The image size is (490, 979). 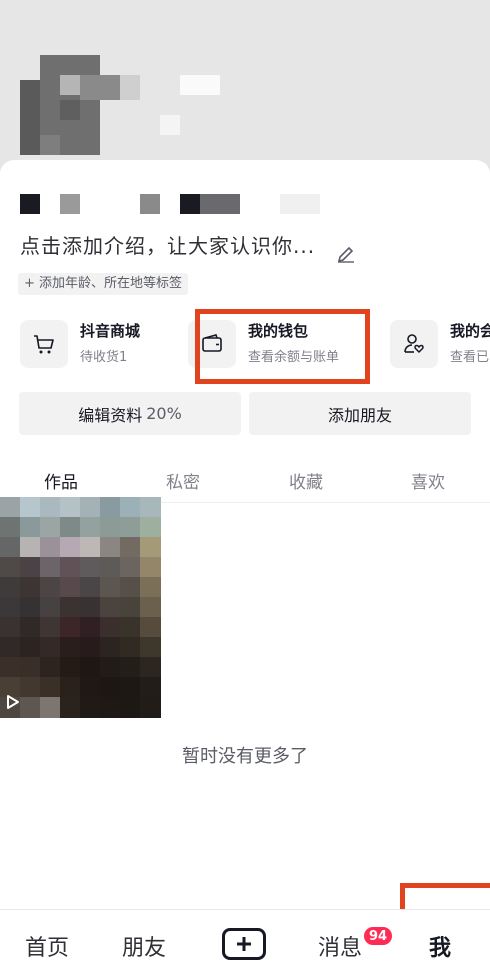 I want to click on add-friends-button: 添加朋友, so click(x=360, y=413).